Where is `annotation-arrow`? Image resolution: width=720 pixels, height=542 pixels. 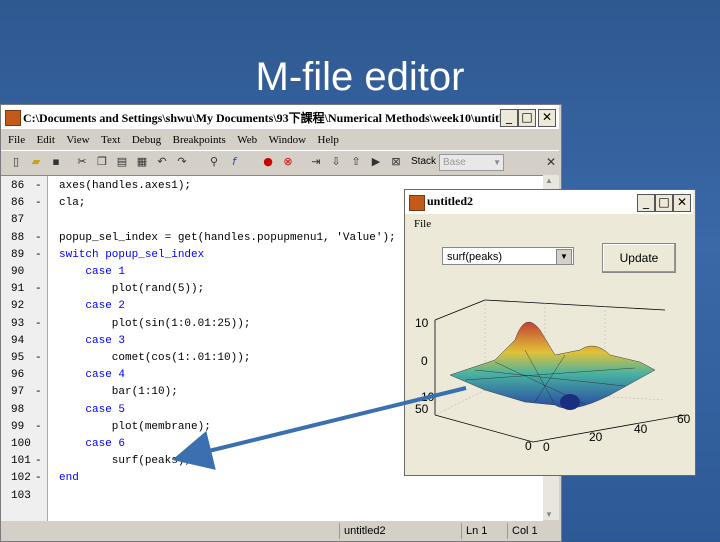 annotation-arrow is located at coordinates (319, 428).